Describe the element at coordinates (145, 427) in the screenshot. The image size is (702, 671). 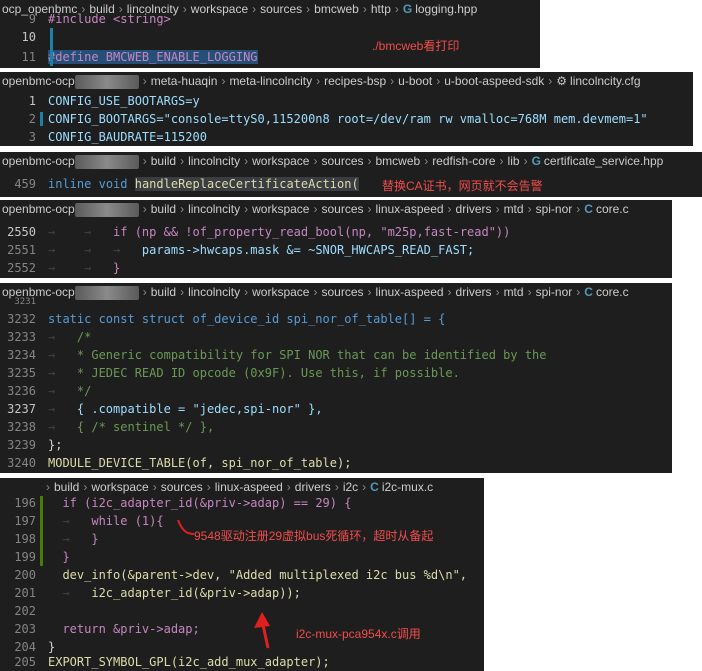
I see `code-comment: { /* sentinel */ },` at that location.